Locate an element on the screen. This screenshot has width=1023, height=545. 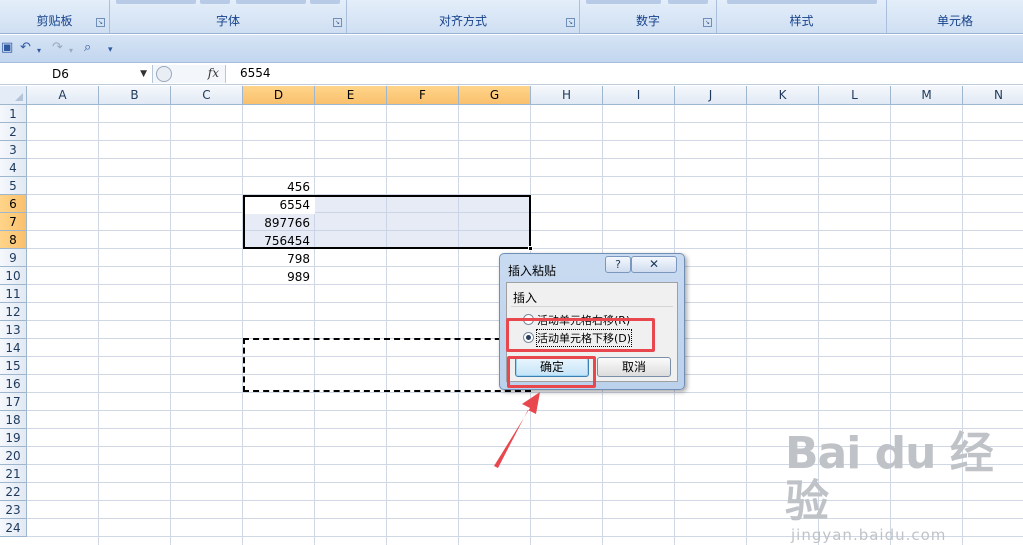
row-header-23: 23 is located at coordinates (13, 510).